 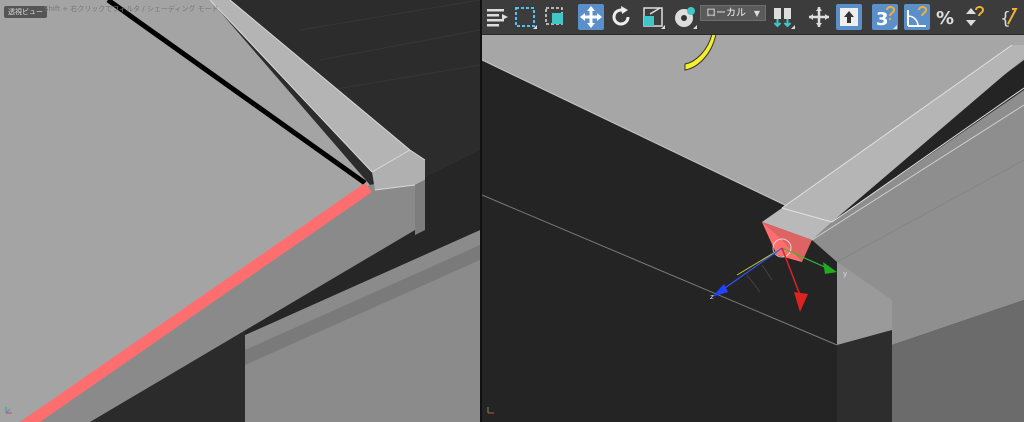 I want to click on chevron-down-icon: ▼, so click(x=756, y=13).